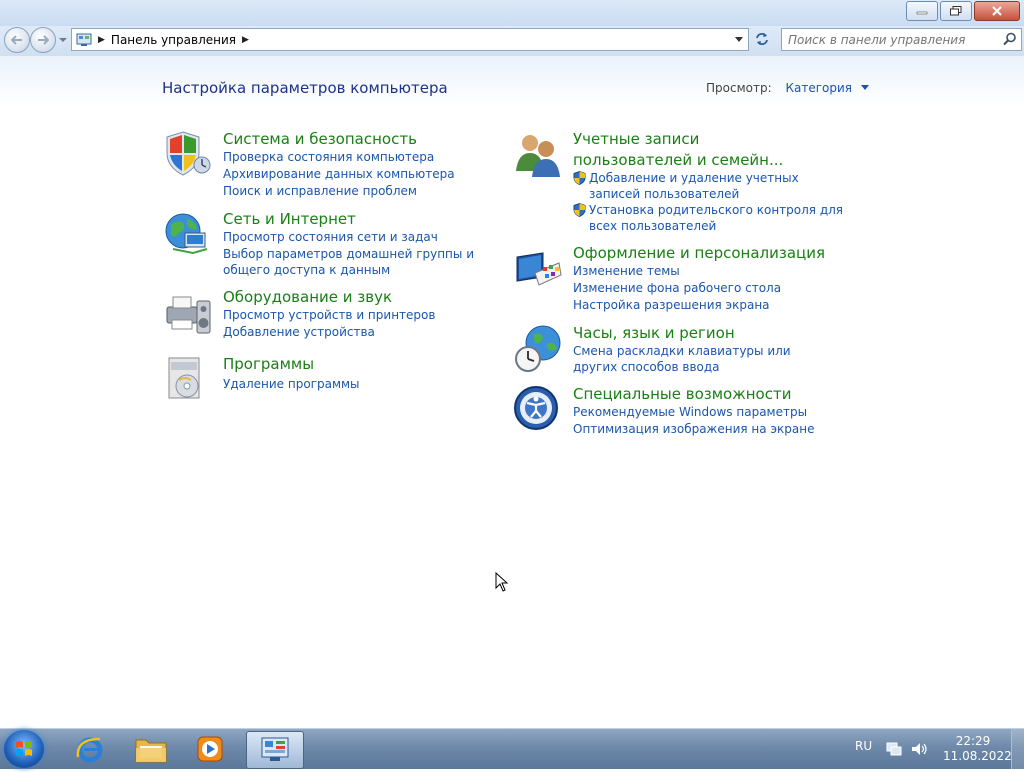 The width and height of the screenshot is (1024, 772). I want to click on view-mode-dropdown: Категория, so click(818, 88).